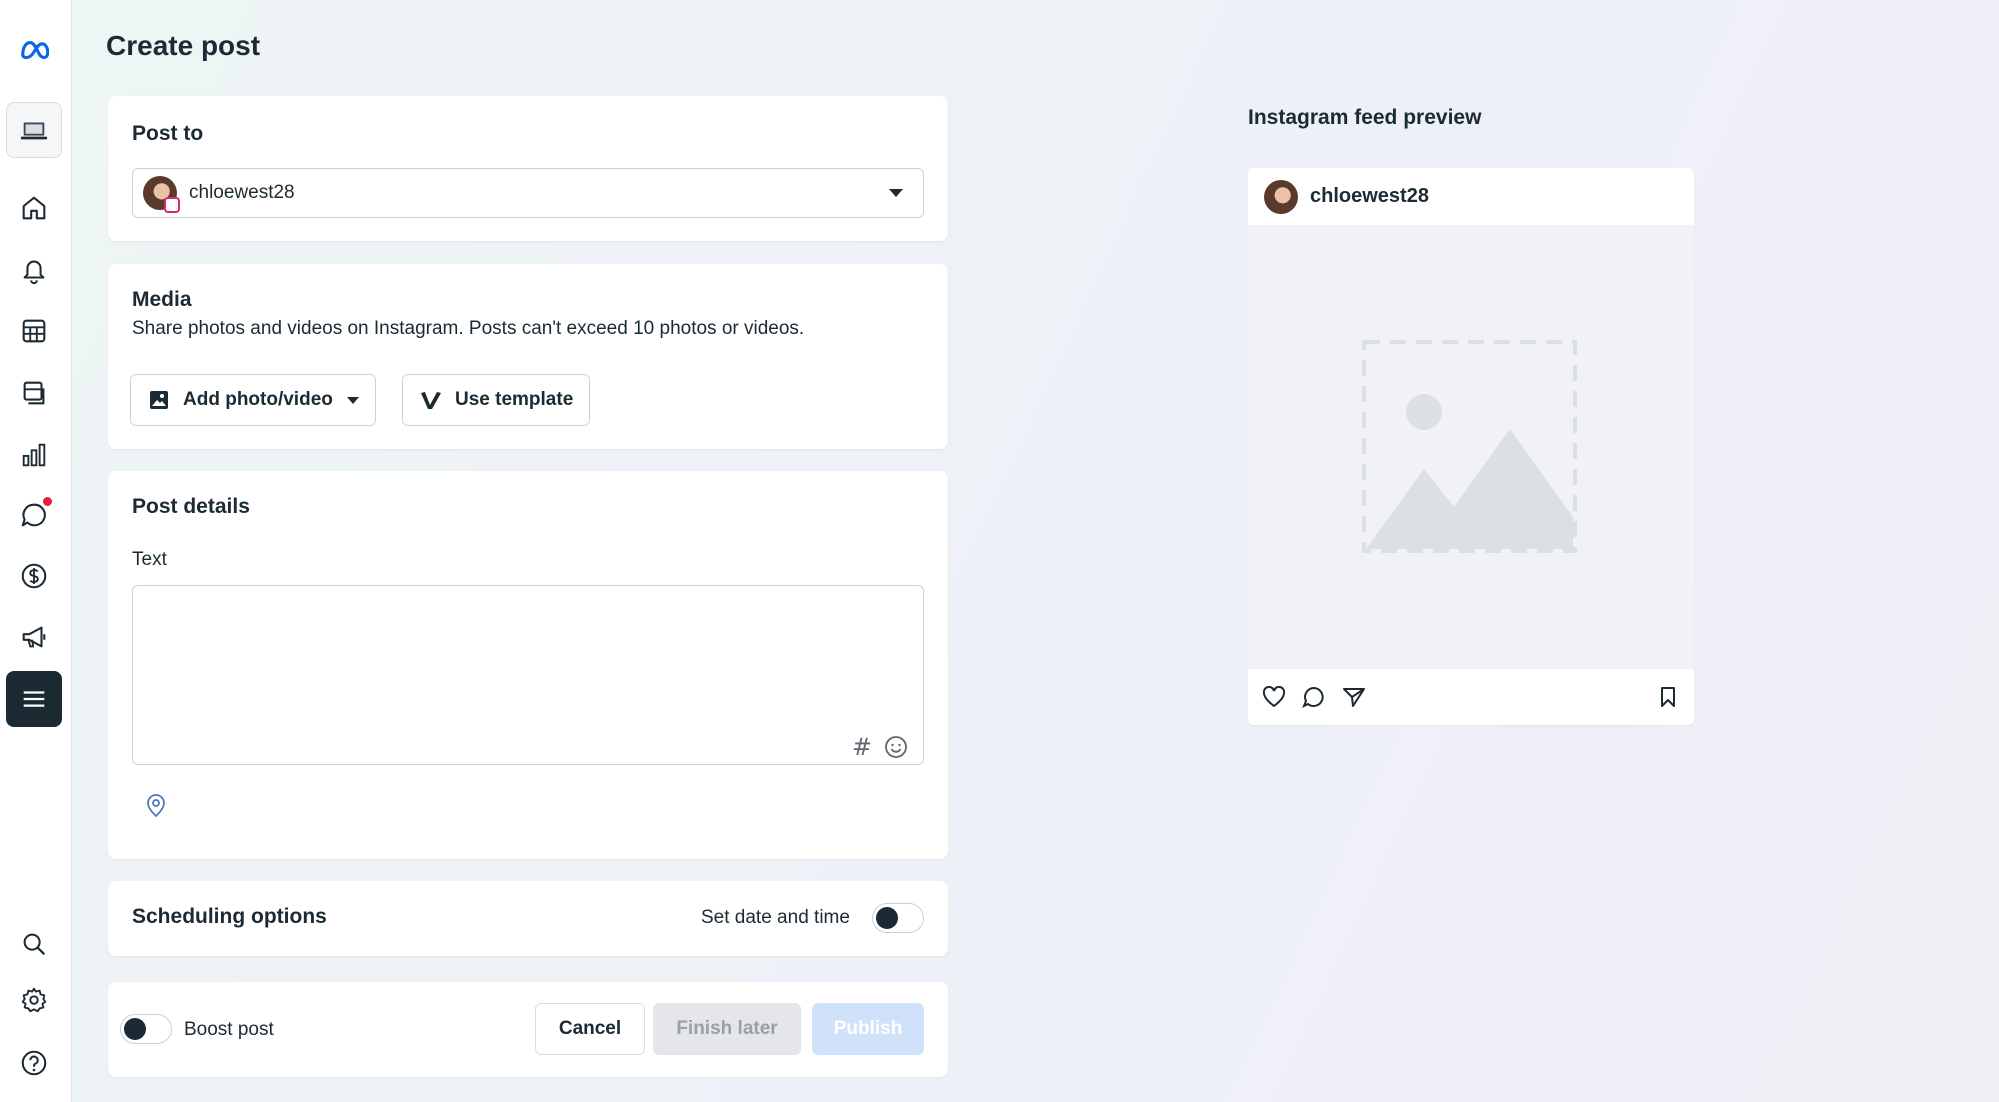  Describe the element at coordinates (431, 400) in the screenshot. I see `template-icon` at that location.